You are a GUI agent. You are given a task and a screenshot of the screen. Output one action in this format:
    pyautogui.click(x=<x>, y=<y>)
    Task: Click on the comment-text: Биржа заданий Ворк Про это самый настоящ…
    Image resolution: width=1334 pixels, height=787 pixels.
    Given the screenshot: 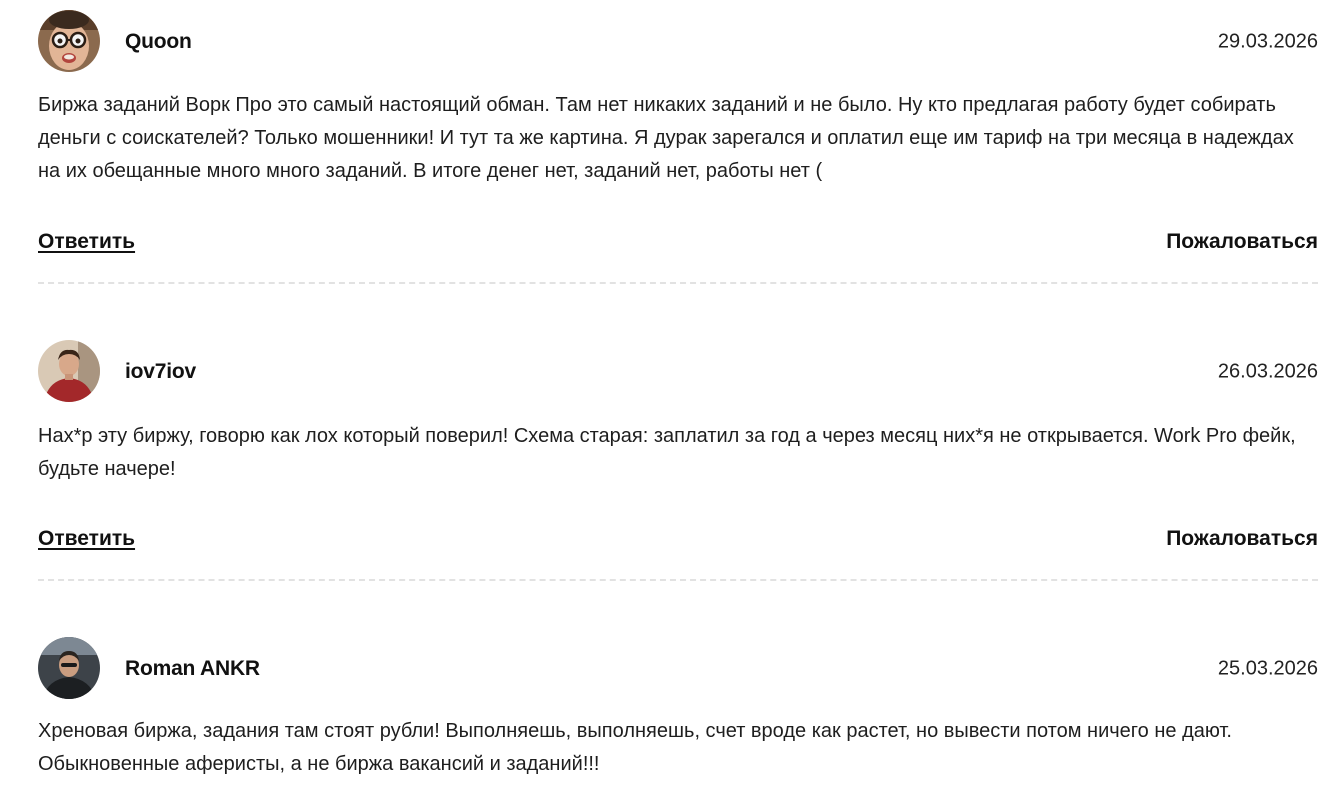 What is the action you would take?
    pyautogui.click(x=666, y=138)
    